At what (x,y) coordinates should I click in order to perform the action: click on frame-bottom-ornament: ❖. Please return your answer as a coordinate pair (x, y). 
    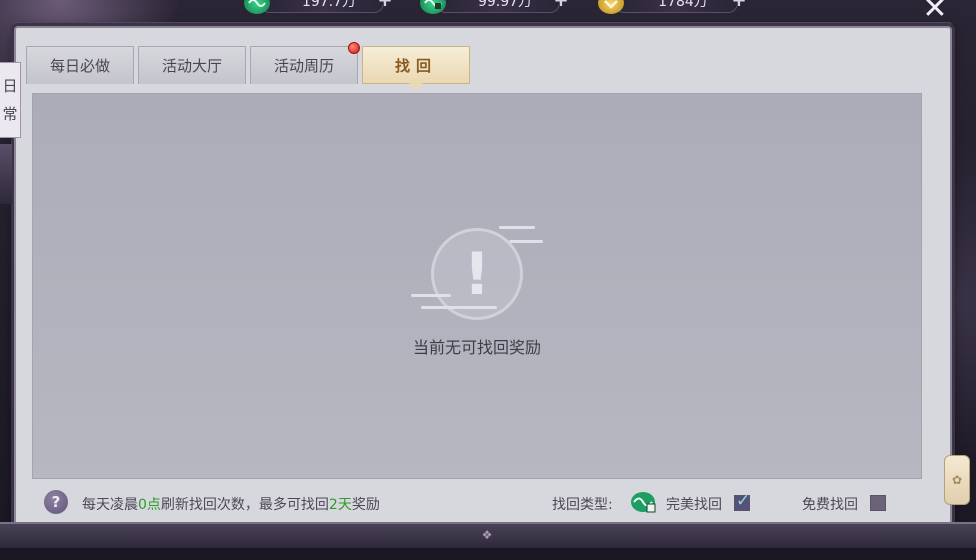
    Looking at the image, I should click on (488, 535).